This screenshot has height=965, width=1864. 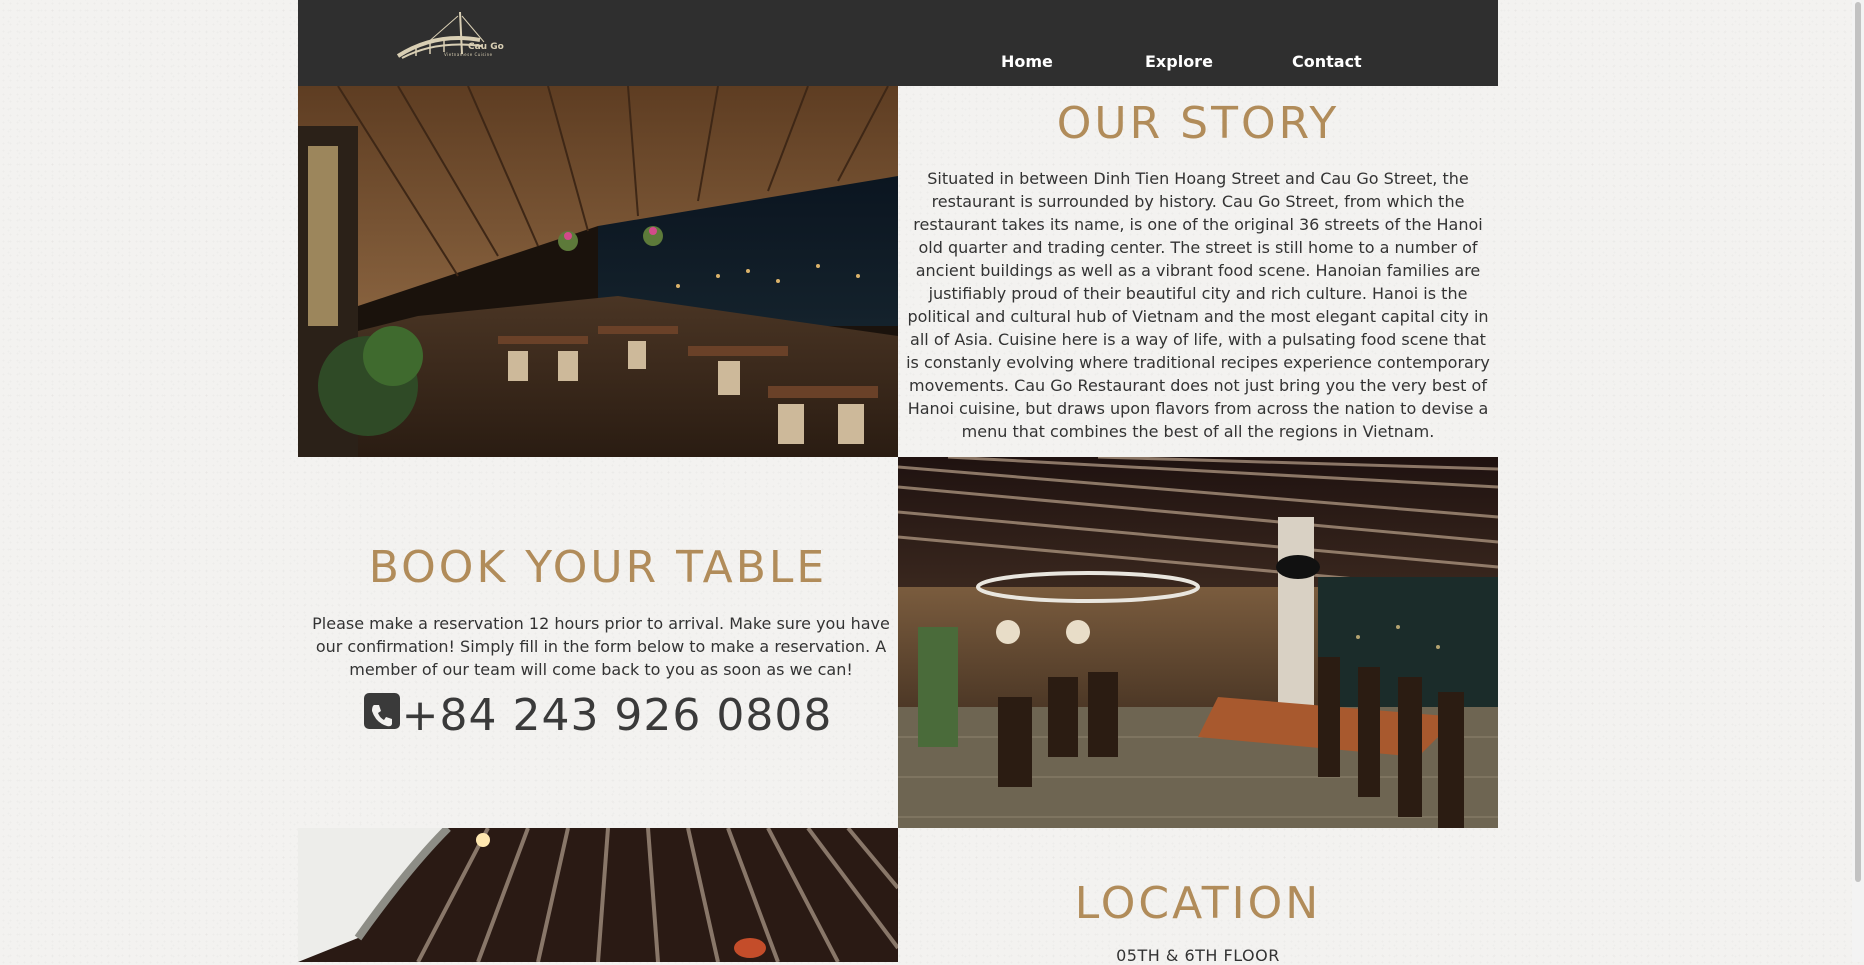 What do you see at coordinates (598, 271) in the screenshot?
I see `terrace-photo` at bounding box center [598, 271].